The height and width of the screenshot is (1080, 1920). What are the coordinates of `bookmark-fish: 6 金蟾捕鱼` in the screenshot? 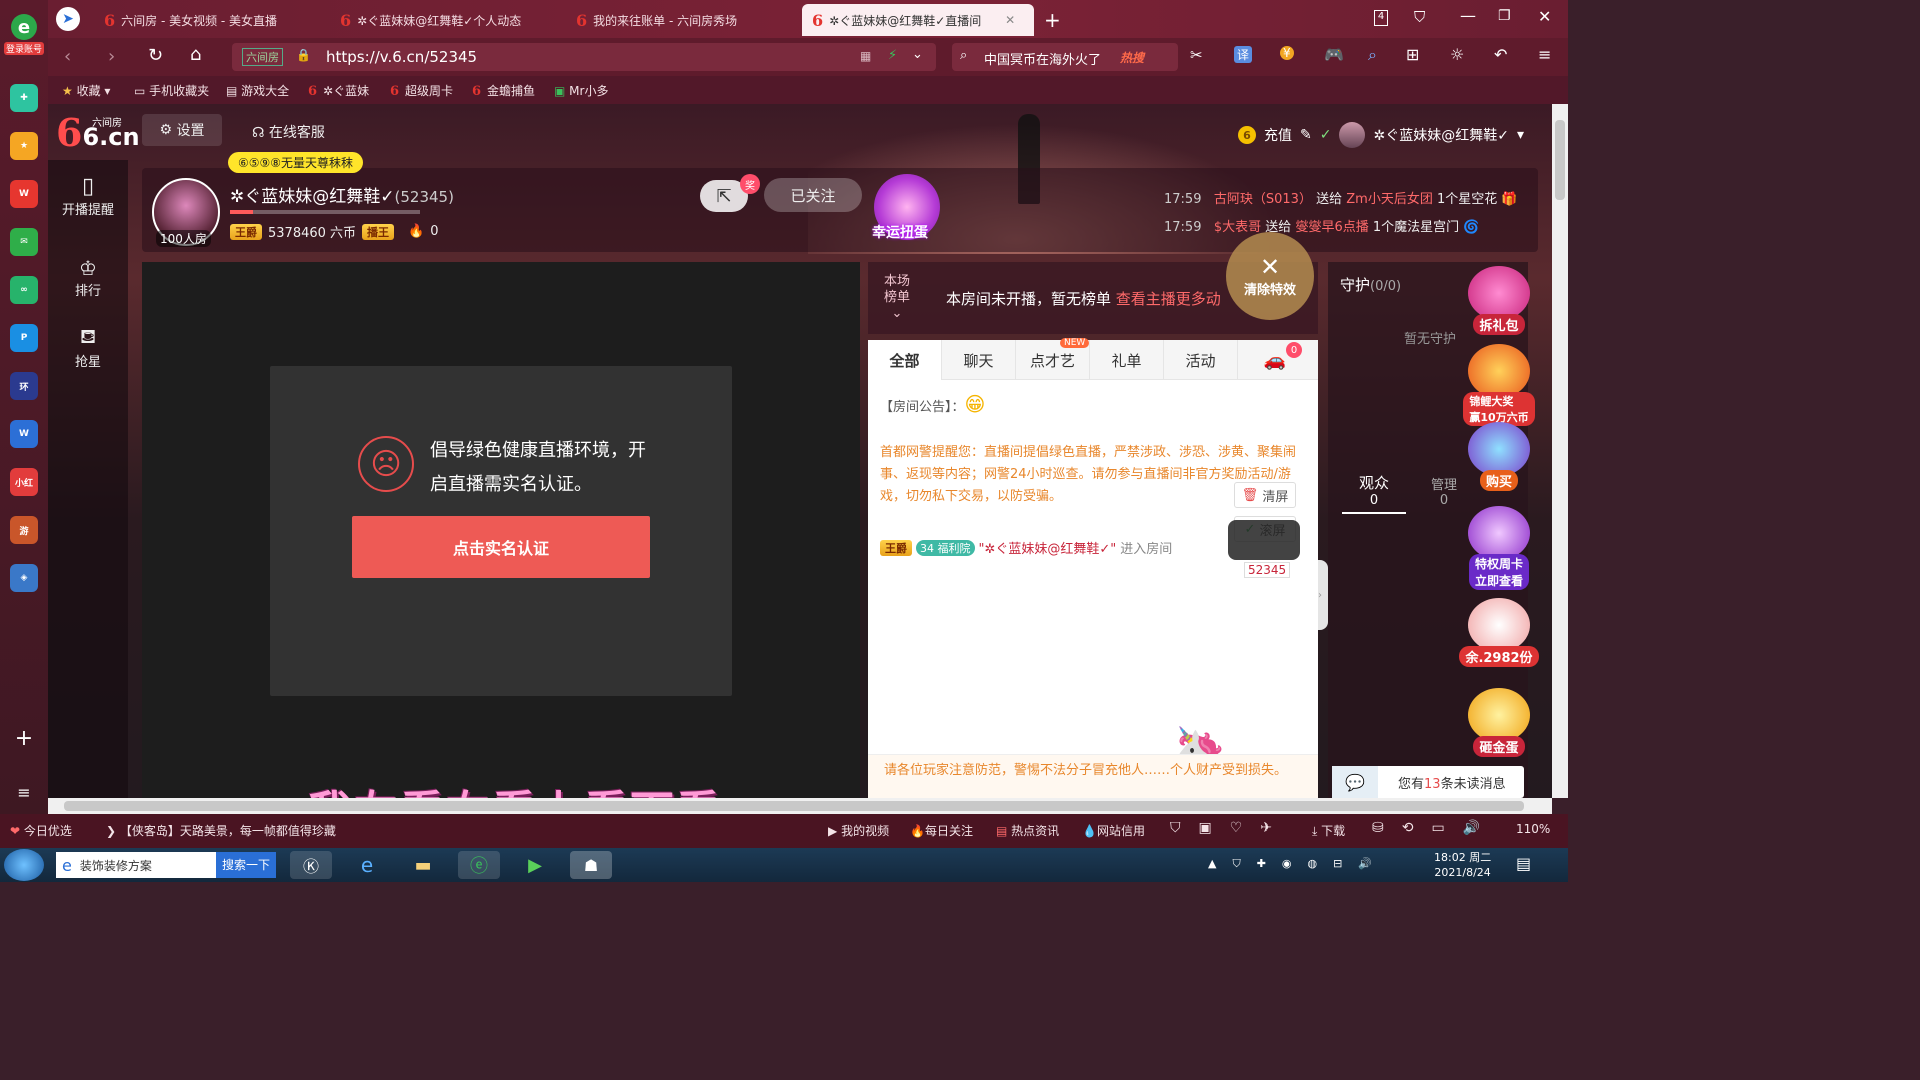 It's located at (503, 90).